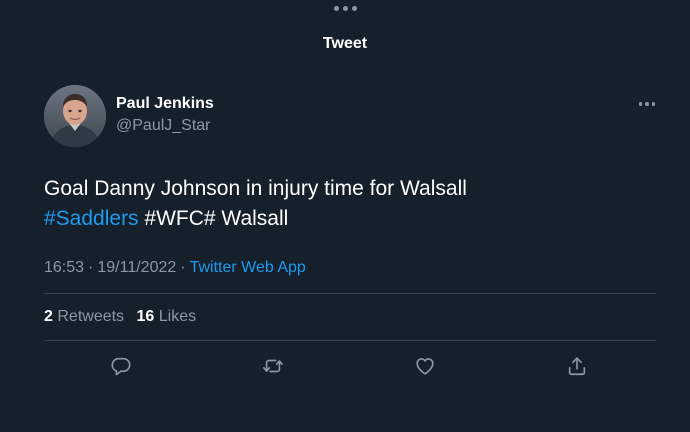 The image size is (690, 432). I want to click on avatar, so click(75, 116).